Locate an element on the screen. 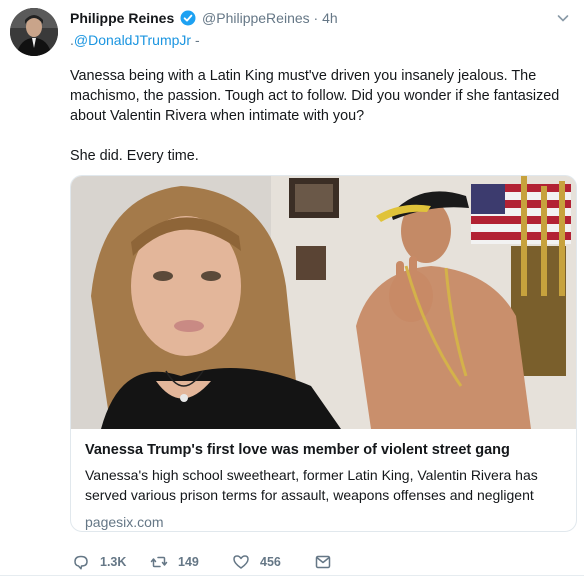 This screenshot has width=584, height=576. reply-suffix: - is located at coordinates (195, 40).